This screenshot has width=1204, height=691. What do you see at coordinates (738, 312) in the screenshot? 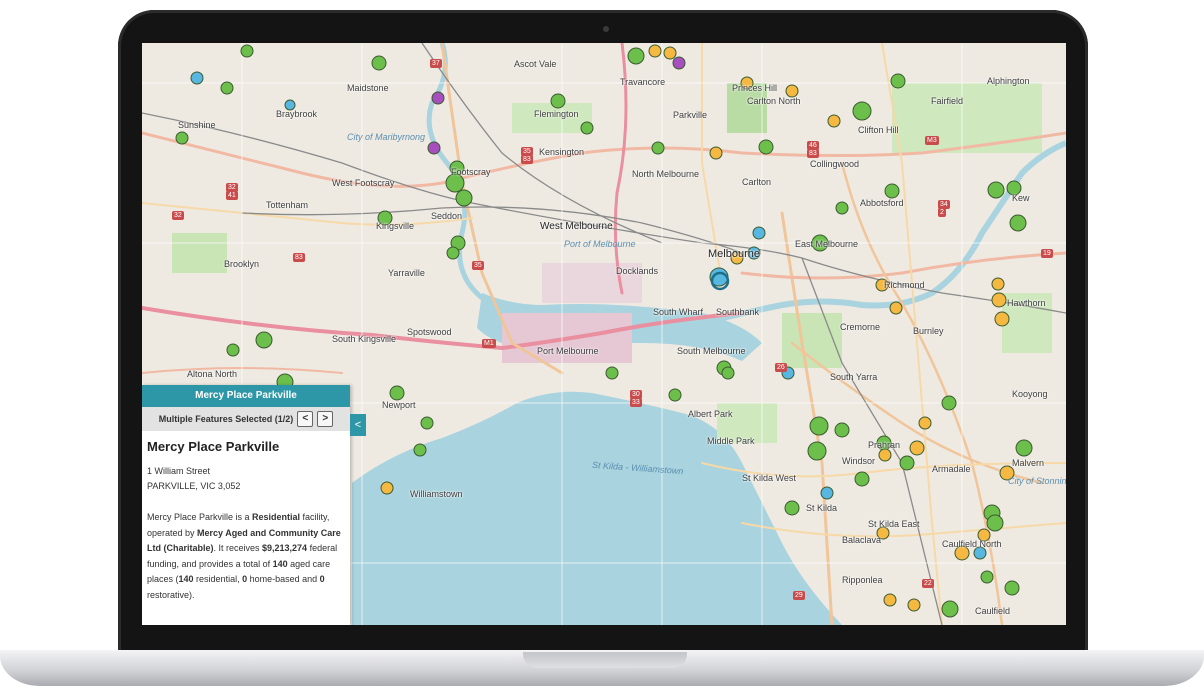
I see `place-label: Southbank` at bounding box center [738, 312].